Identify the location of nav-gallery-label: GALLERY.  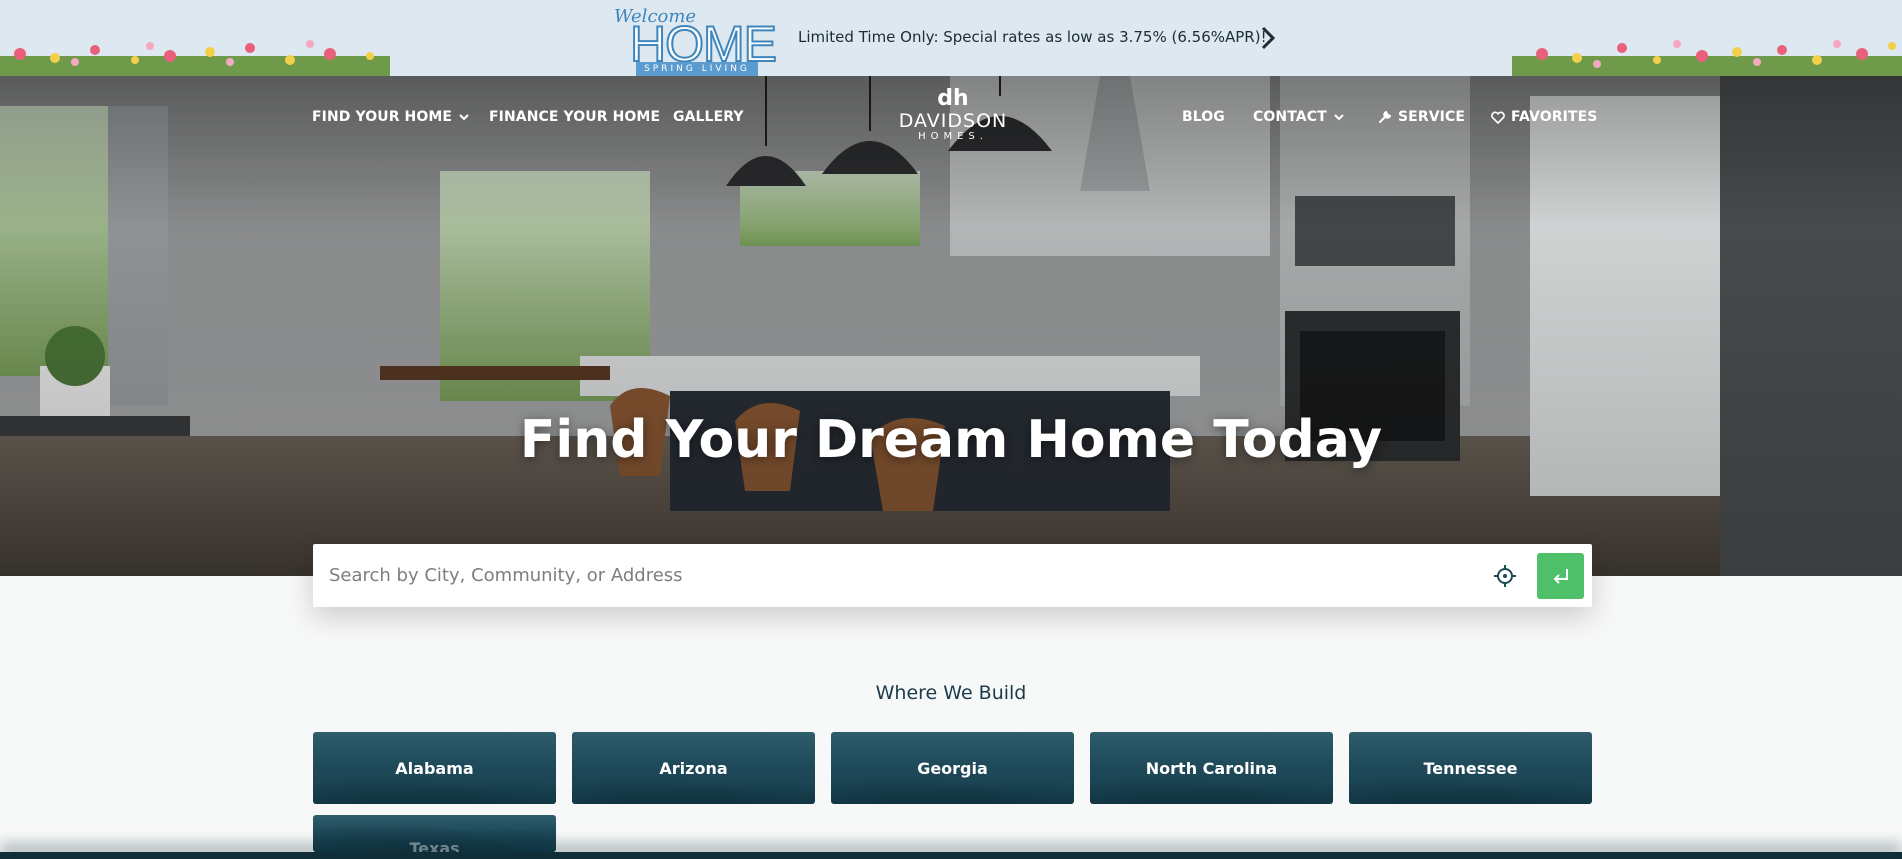
(708, 117).